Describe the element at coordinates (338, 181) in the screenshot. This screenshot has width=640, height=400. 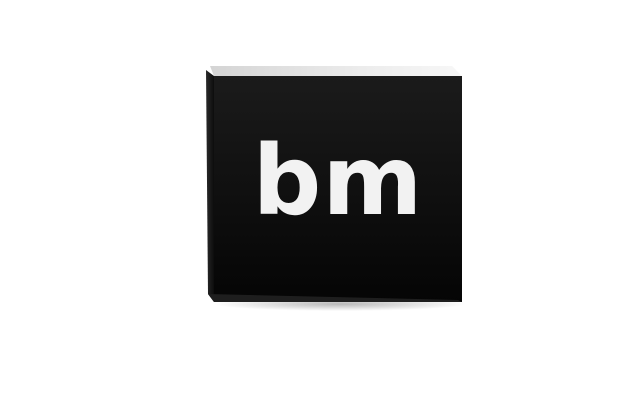
I see `logo-text: bm` at that location.